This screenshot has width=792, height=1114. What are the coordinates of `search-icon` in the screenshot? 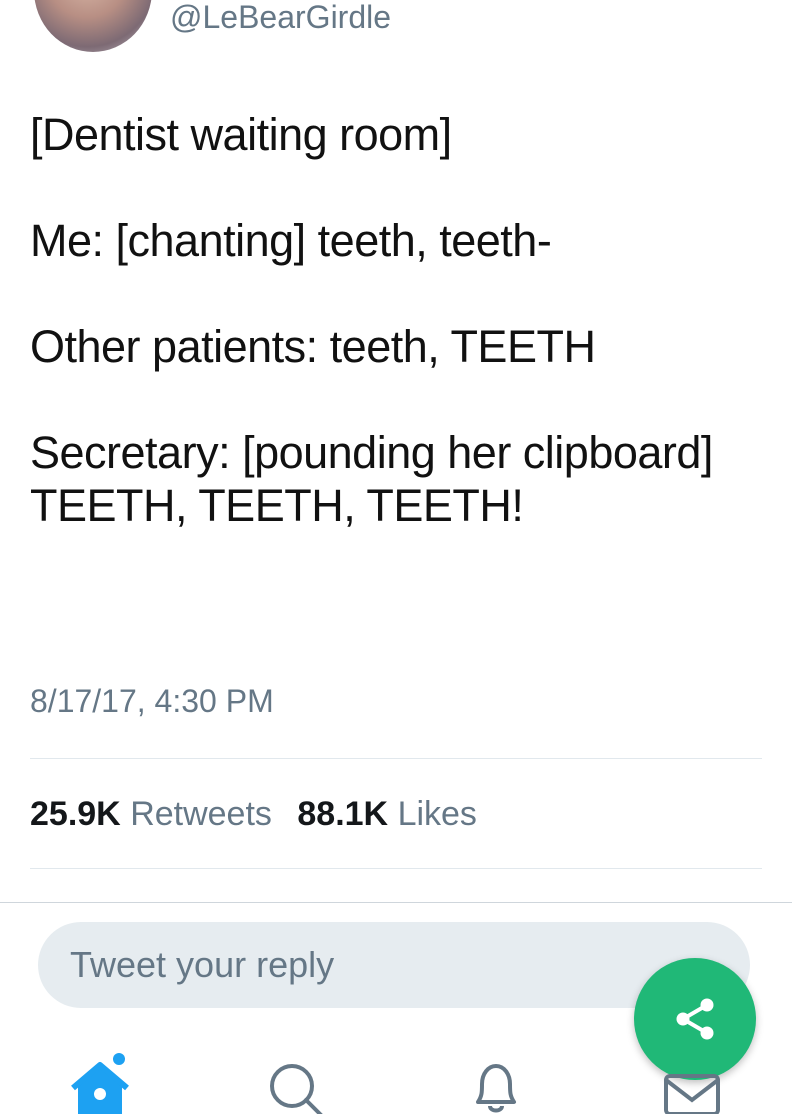 It's located at (296, 1089).